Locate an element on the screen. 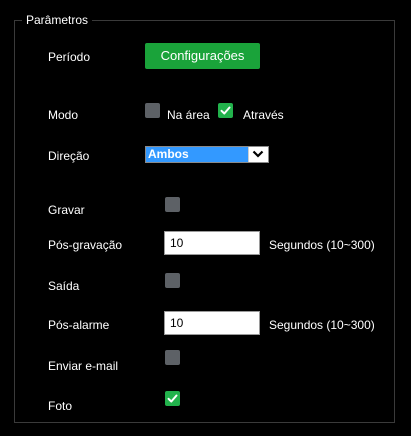  direcao-selected-value: Ambos is located at coordinates (197, 154).